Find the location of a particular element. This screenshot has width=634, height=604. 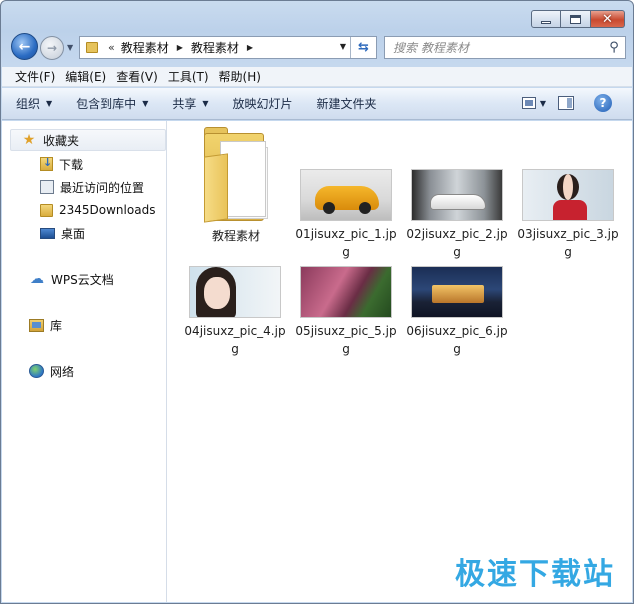

navigation-row: ← → ▼ « 教程素材 ▶ 教程素材 ▶ ▼ ⇆ 搜索 教程素材 ⚲ is located at coordinates (317, 47).